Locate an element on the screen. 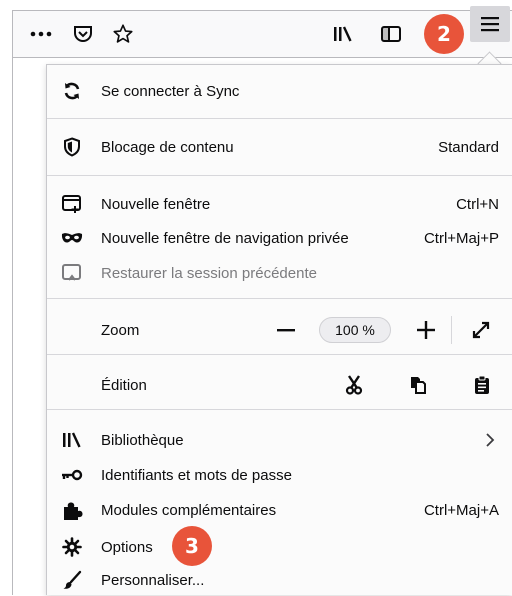 This screenshot has height=596, width=512. menu-item-sync: Se connecter à Sync is located at coordinates (279, 91).